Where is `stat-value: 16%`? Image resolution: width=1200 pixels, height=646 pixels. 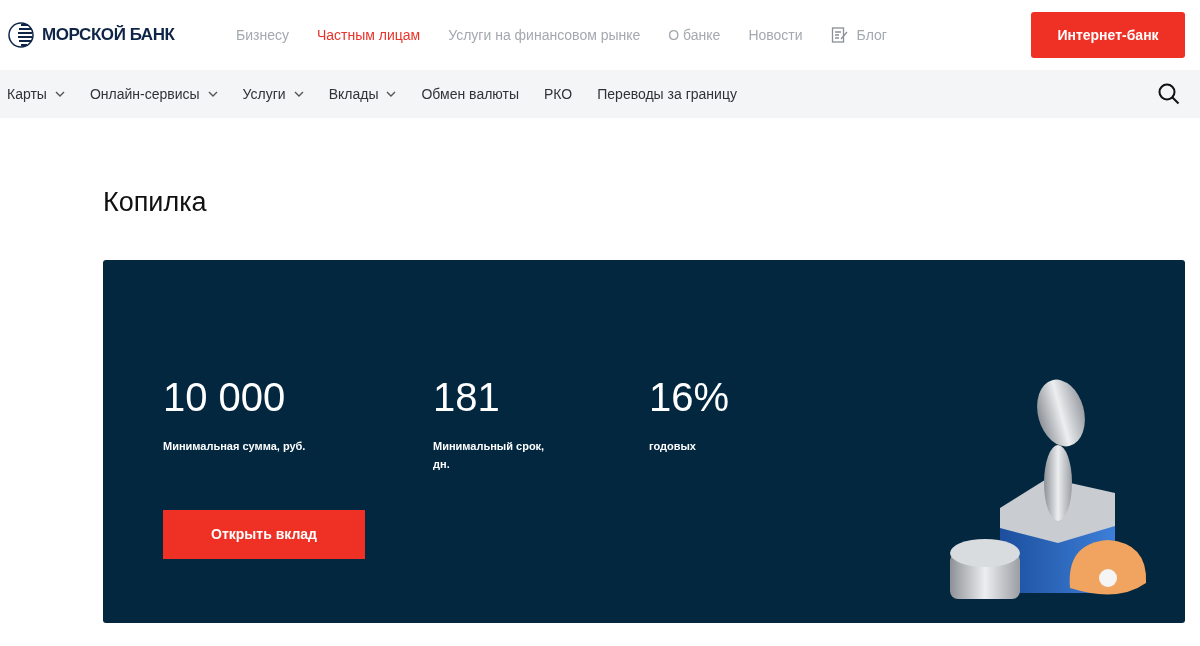 stat-value: 16% is located at coordinates (690, 397).